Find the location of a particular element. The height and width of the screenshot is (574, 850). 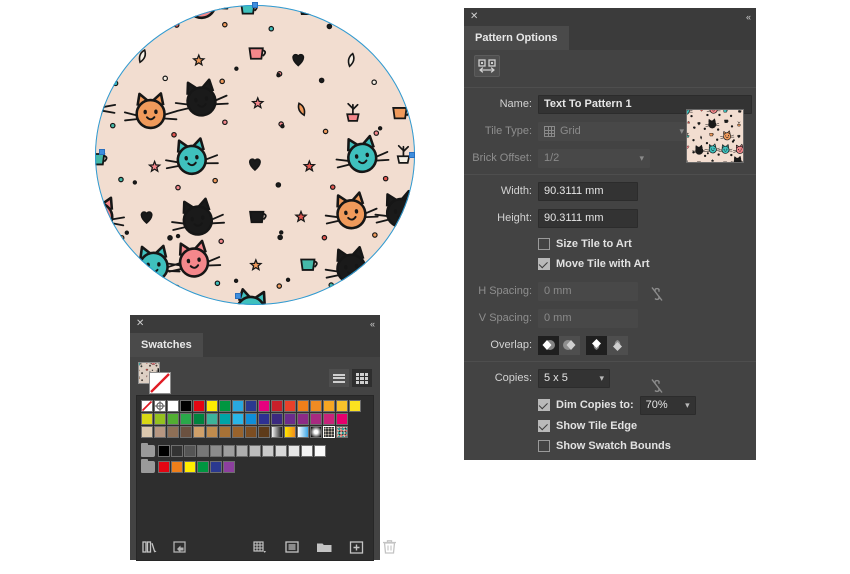

swatch-library-link-icon is located at coordinates (180, 547).